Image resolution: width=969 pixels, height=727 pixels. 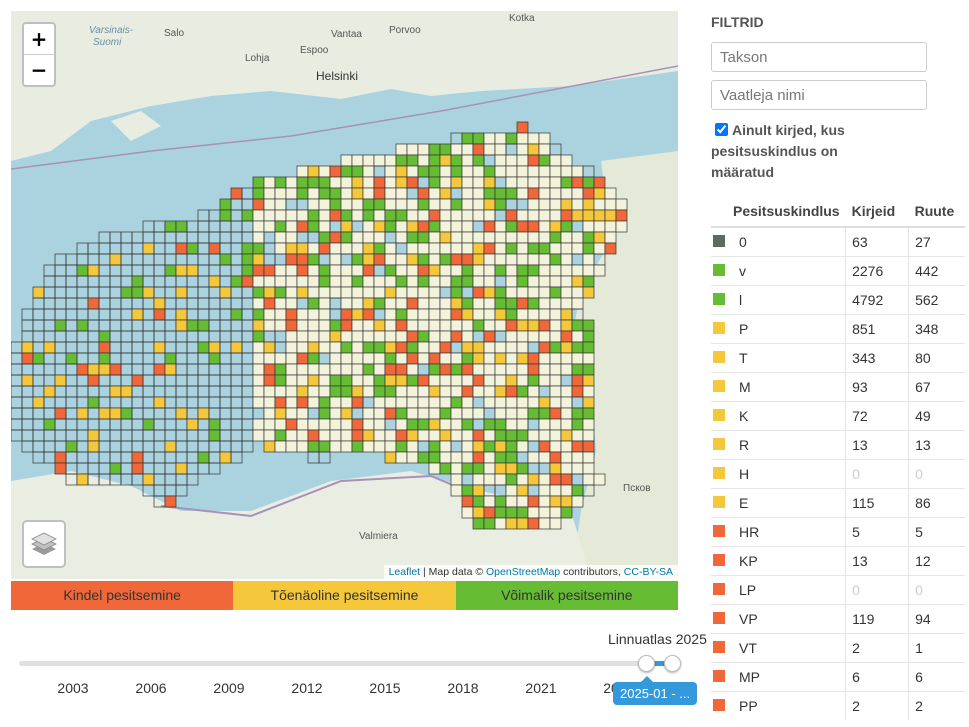 What do you see at coordinates (350, 663) in the screenshot?
I see `timeline-track` at bounding box center [350, 663].